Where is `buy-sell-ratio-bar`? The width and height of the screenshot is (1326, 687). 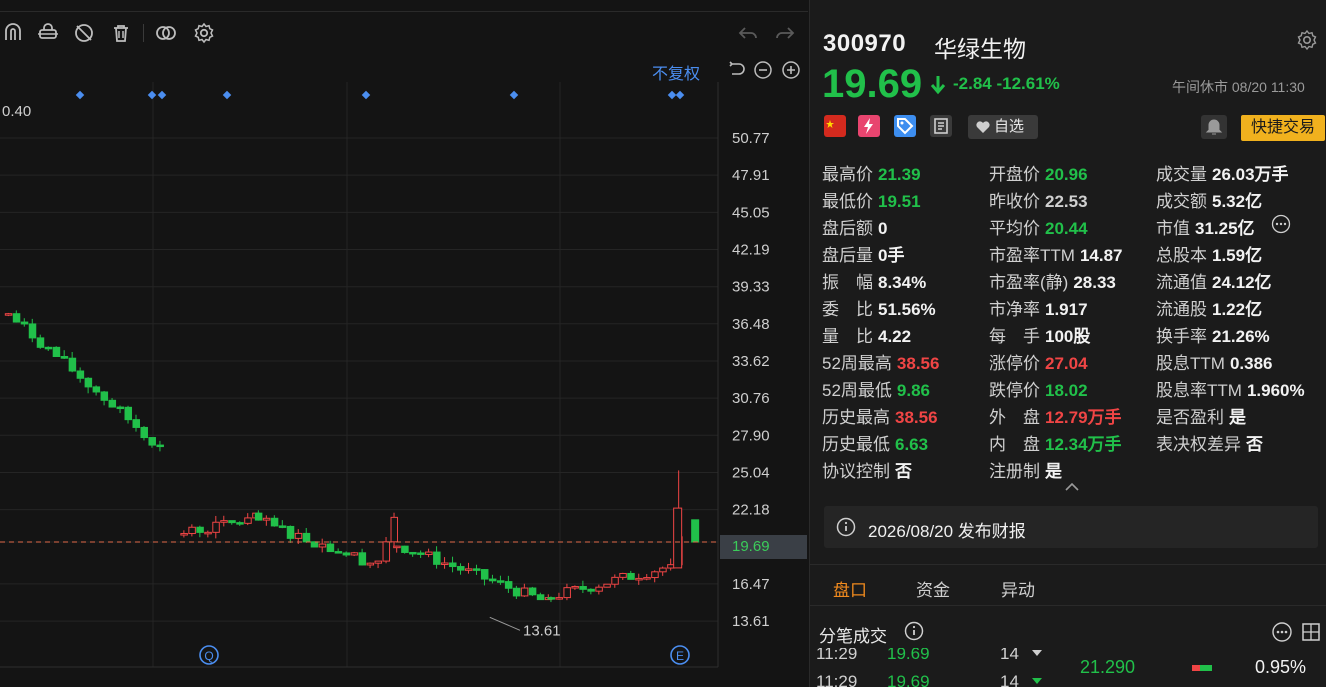 buy-sell-ratio-bar is located at coordinates (1202, 668).